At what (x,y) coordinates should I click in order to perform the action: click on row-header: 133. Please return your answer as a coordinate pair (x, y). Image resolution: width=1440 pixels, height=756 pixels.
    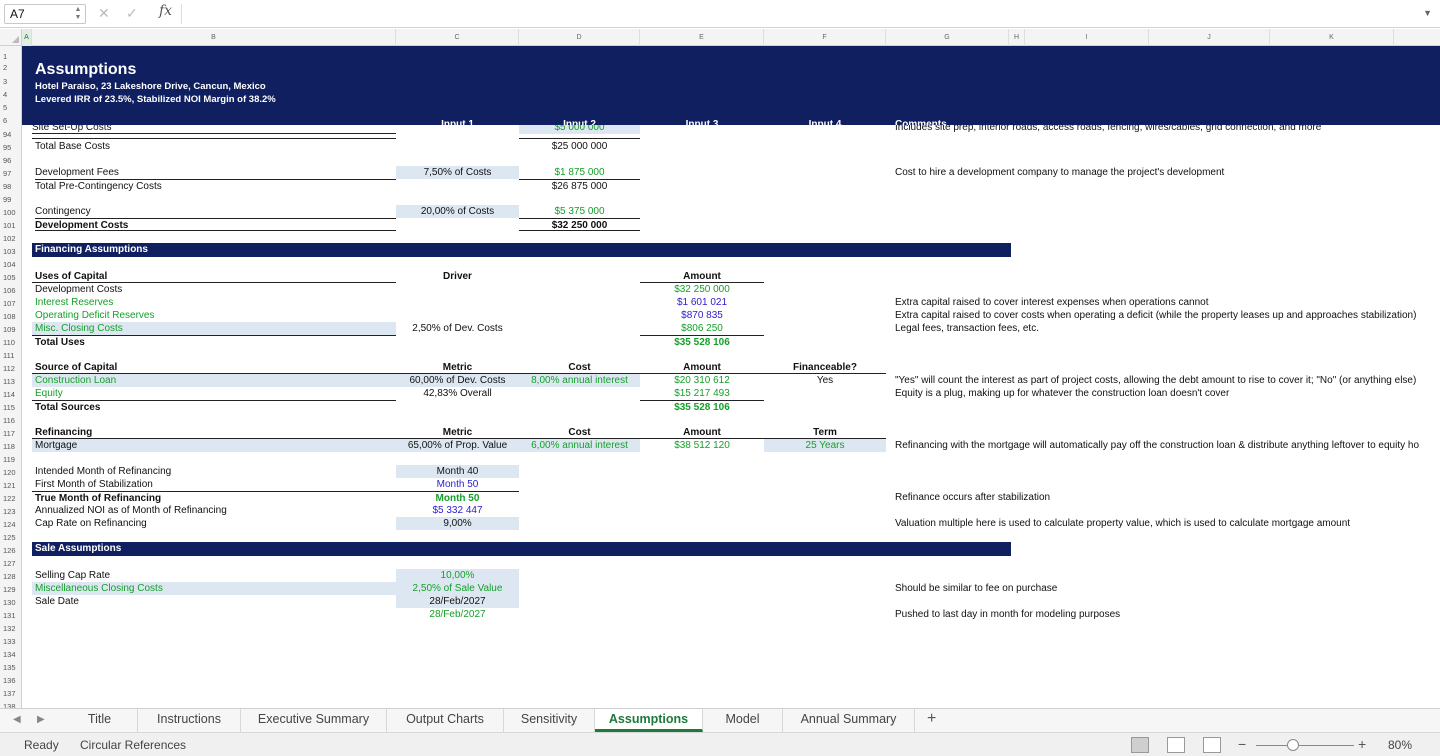
    Looking at the image, I should click on (10, 641).